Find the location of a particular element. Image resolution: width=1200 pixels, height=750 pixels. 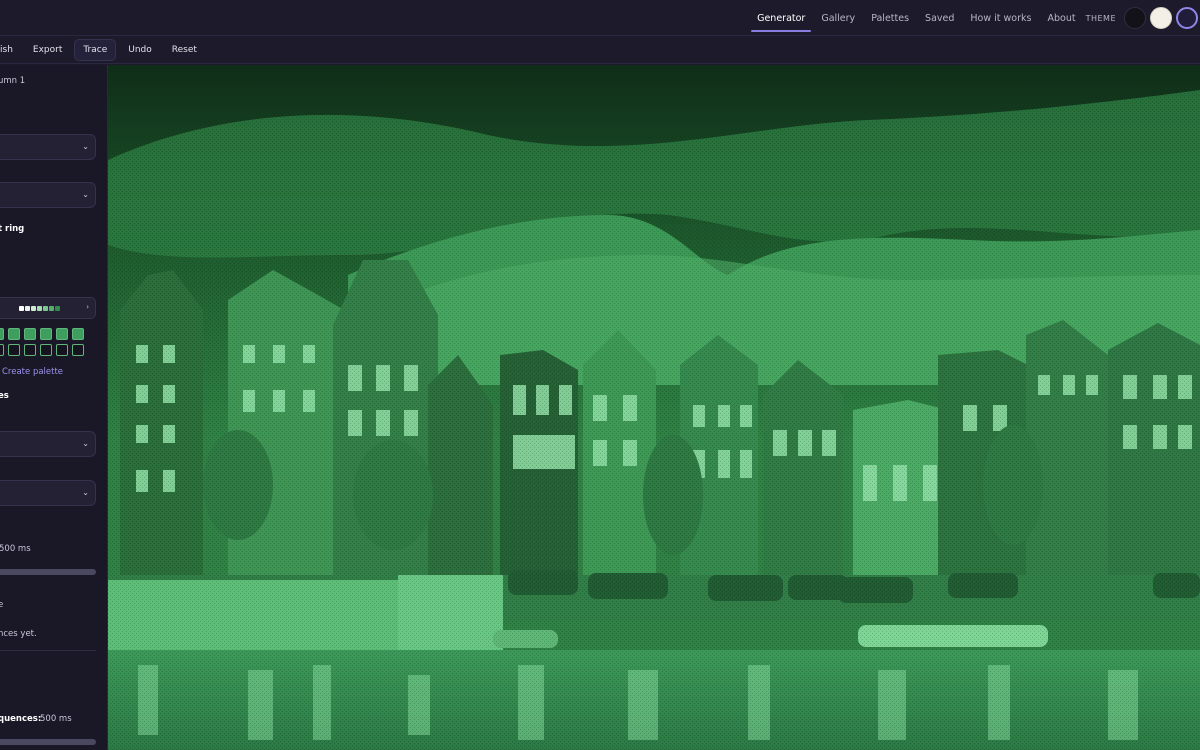

chevron-down-icon: › is located at coordinates (87, 307).